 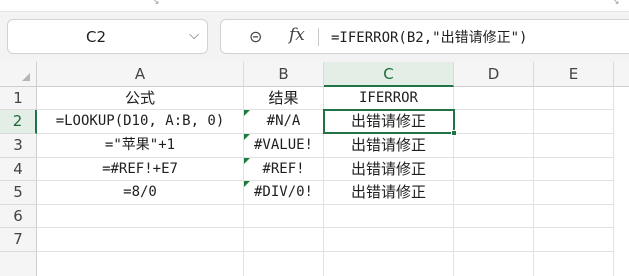 I want to click on cell-b2-value: #N/A, so click(x=283, y=121).